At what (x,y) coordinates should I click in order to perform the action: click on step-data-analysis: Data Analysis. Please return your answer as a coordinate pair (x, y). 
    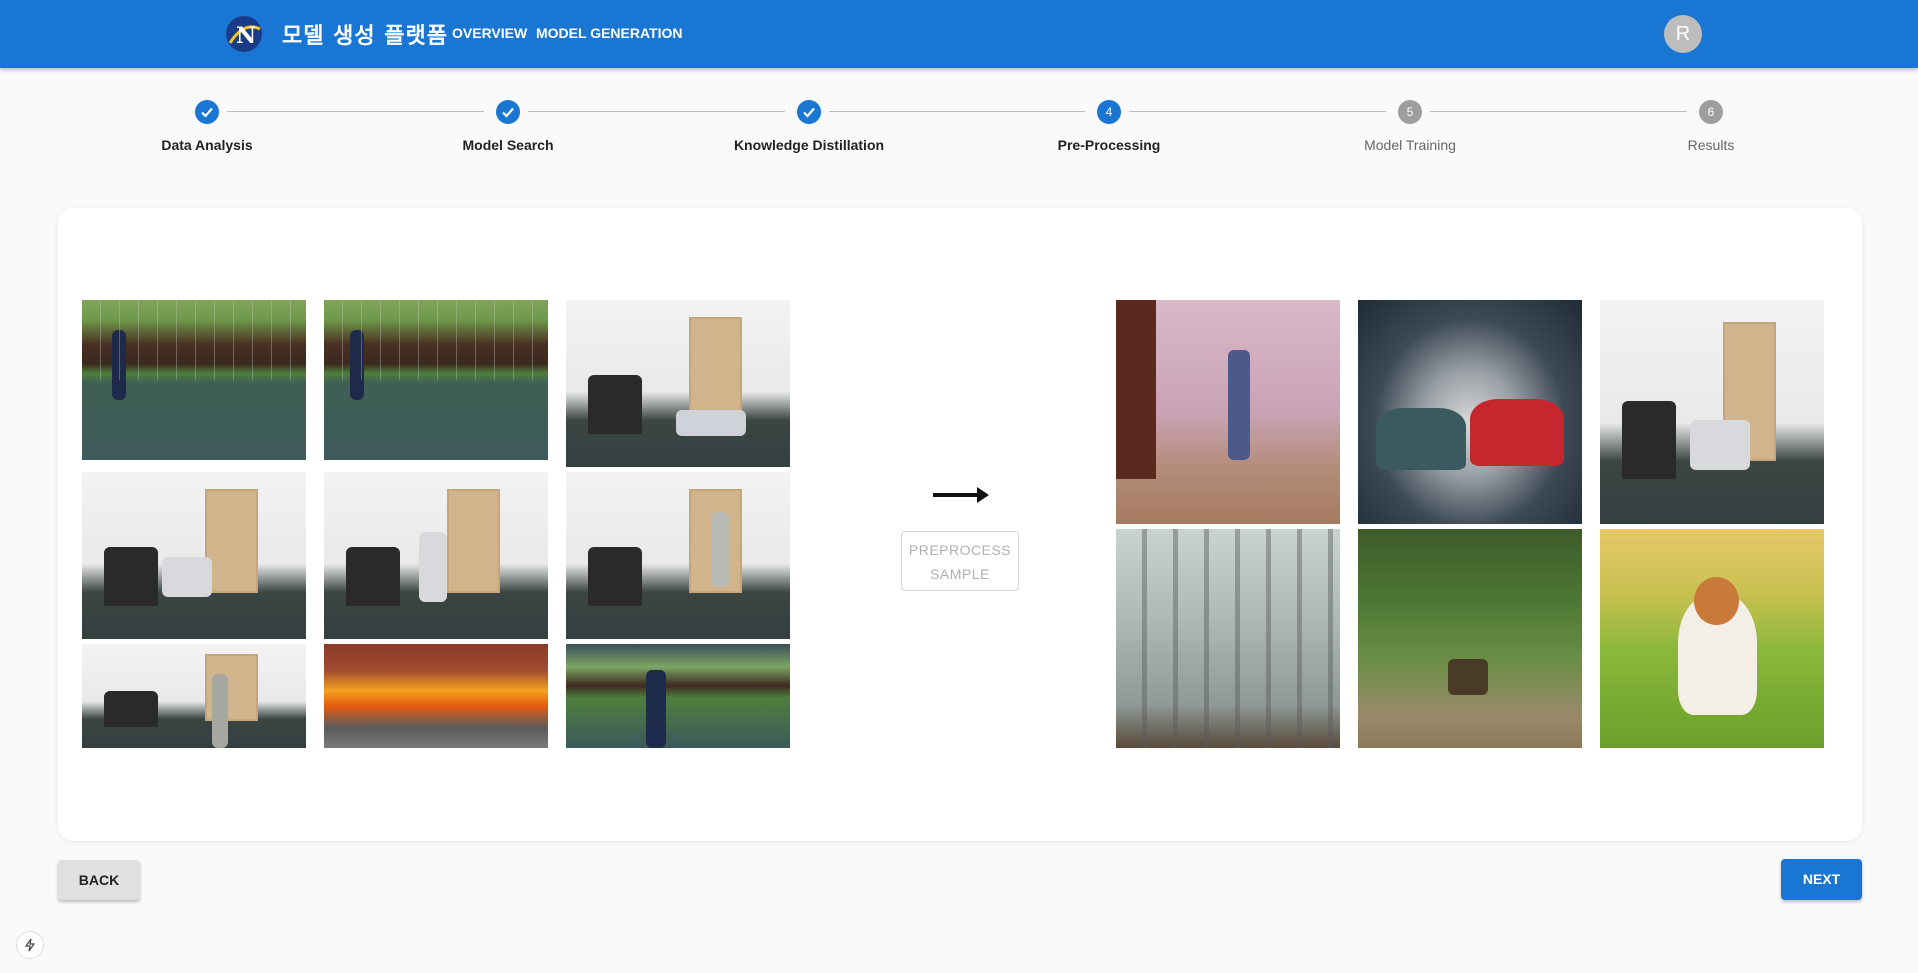
    Looking at the image, I should click on (207, 124).